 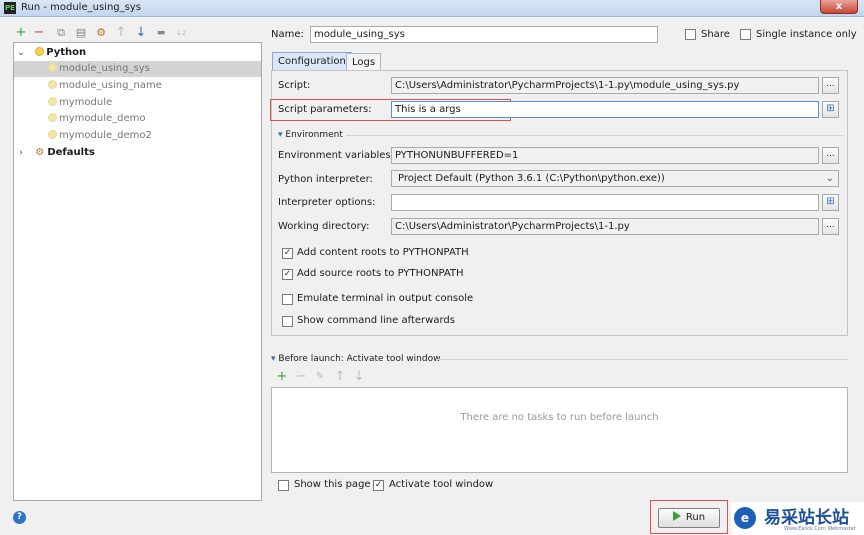 What do you see at coordinates (605, 202) in the screenshot?
I see `interp-options-input` at bounding box center [605, 202].